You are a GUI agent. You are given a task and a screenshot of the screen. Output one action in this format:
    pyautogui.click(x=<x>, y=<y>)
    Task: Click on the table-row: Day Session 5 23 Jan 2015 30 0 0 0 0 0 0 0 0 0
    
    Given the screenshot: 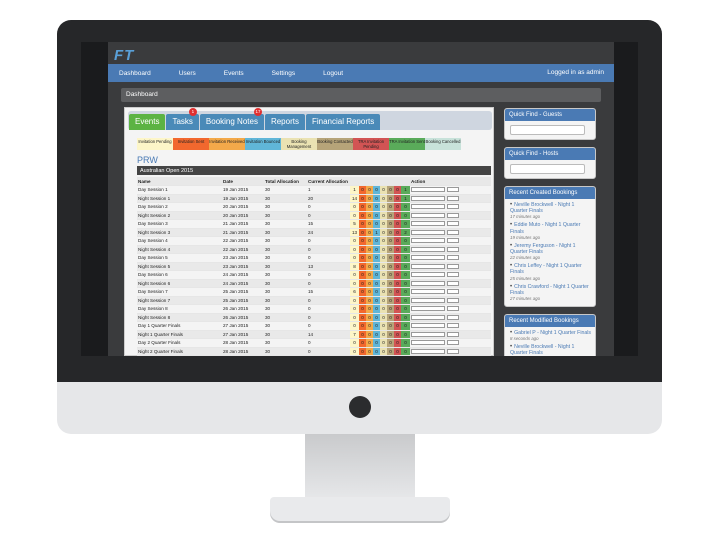 What is the action you would take?
    pyautogui.click(x=314, y=258)
    